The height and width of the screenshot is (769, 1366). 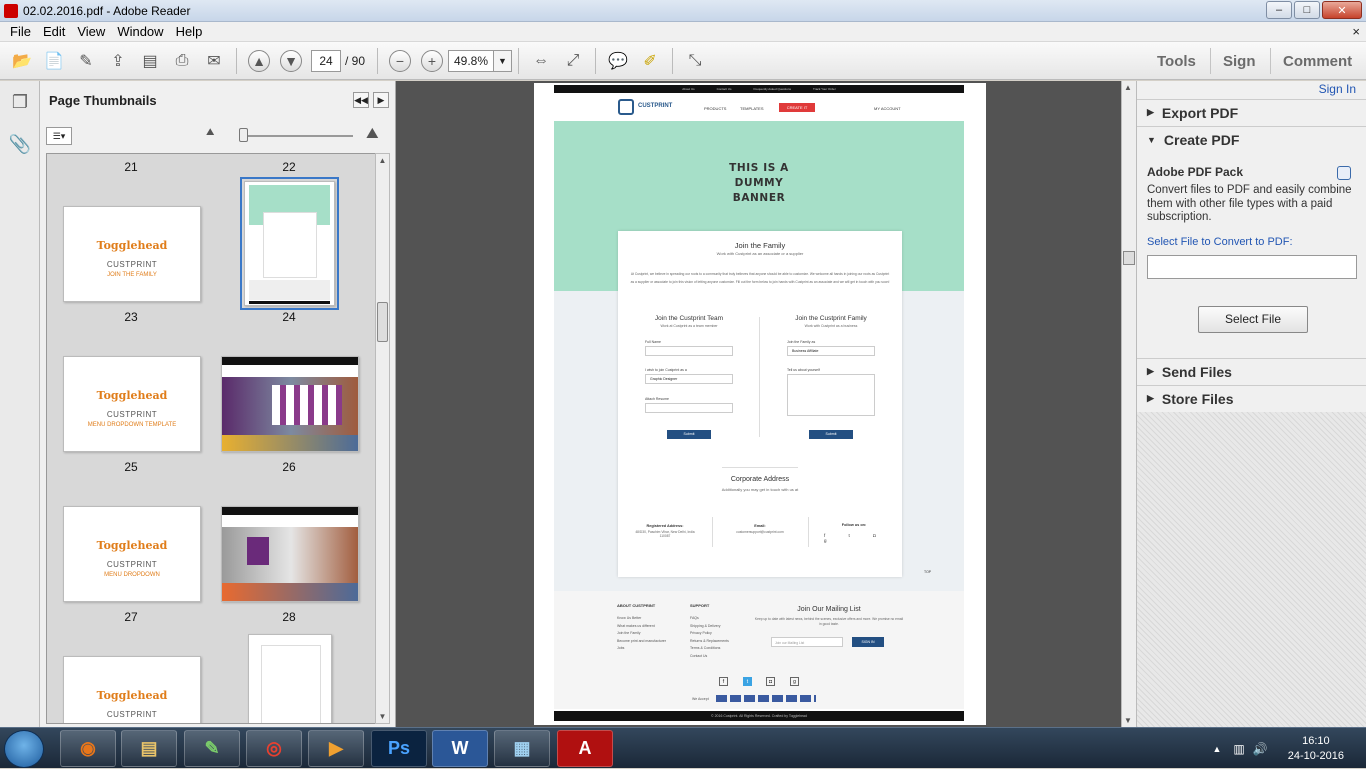 What do you see at coordinates (212, 748) in the screenshot?
I see `notepad-icon: ✎` at bounding box center [212, 748].